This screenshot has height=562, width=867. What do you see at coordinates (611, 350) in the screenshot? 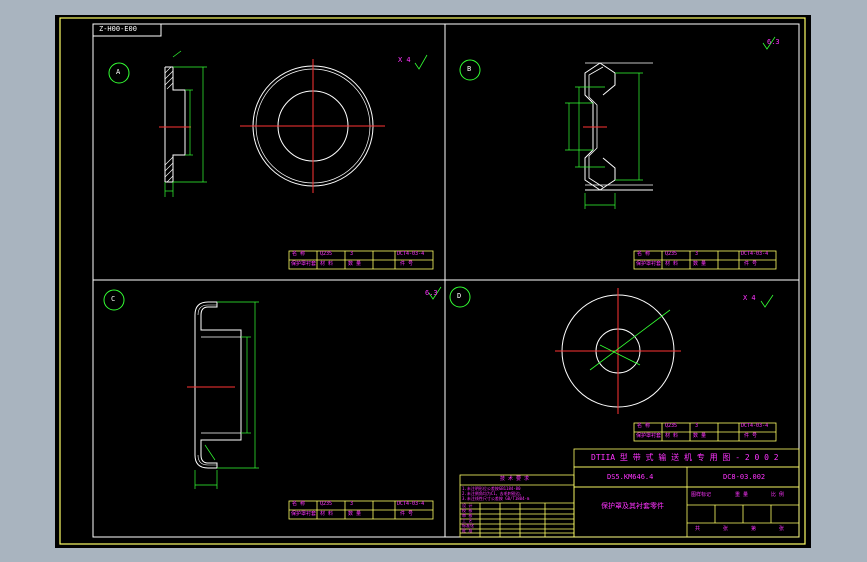
I see `view-d` at bounding box center [611, 350].